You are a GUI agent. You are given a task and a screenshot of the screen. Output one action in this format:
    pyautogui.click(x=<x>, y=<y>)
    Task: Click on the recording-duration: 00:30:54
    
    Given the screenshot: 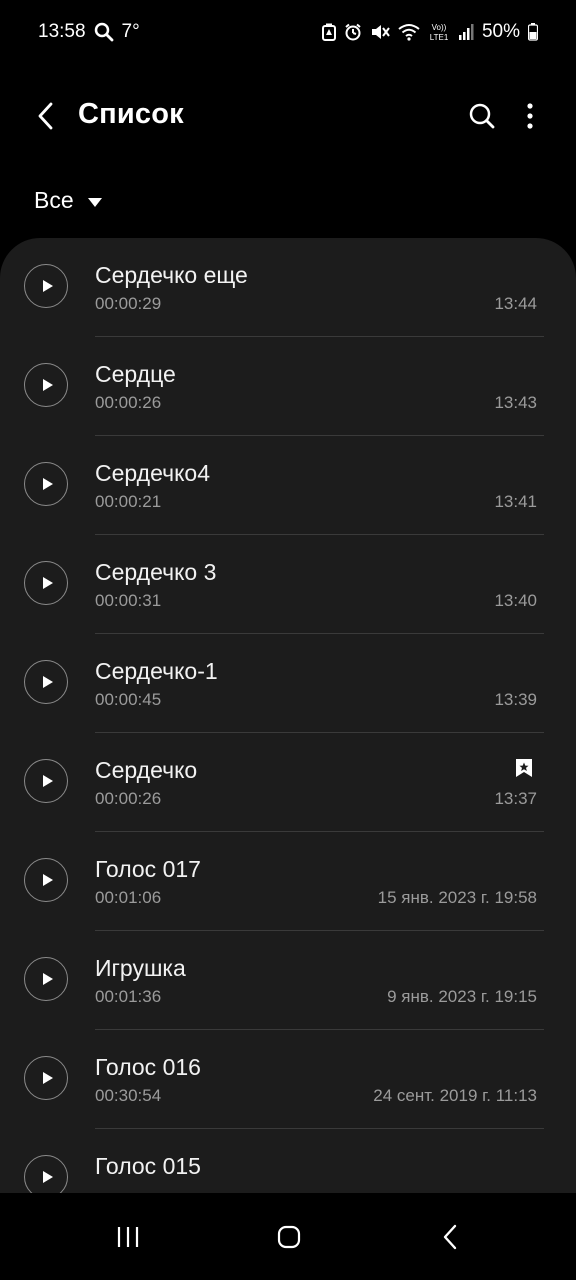 What is the action you would take?
    pyautogui.click(x=128, y=1095)
    